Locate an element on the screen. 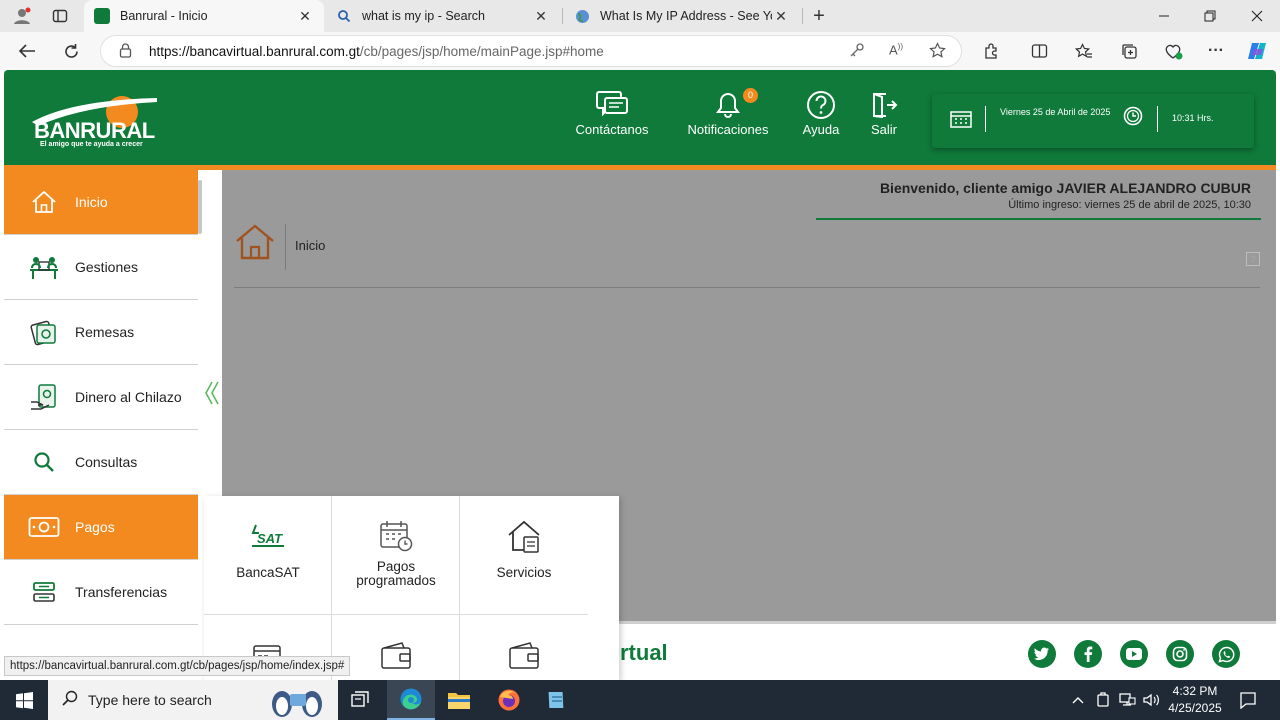 This screenshot has width=1280, height=720. sidebar-item-transferencias: Transferencias is located at coordinates (103, 592).